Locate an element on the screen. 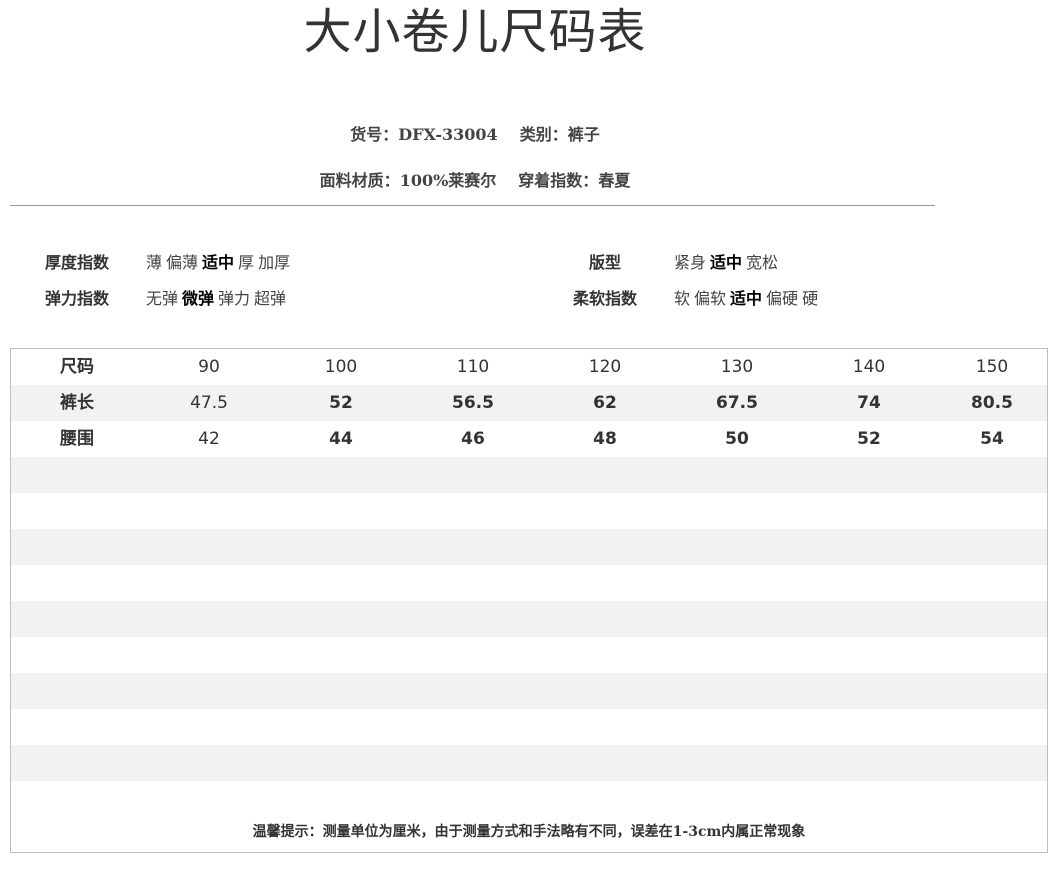  table-cell: 130 is located at coordinates (737, 367).